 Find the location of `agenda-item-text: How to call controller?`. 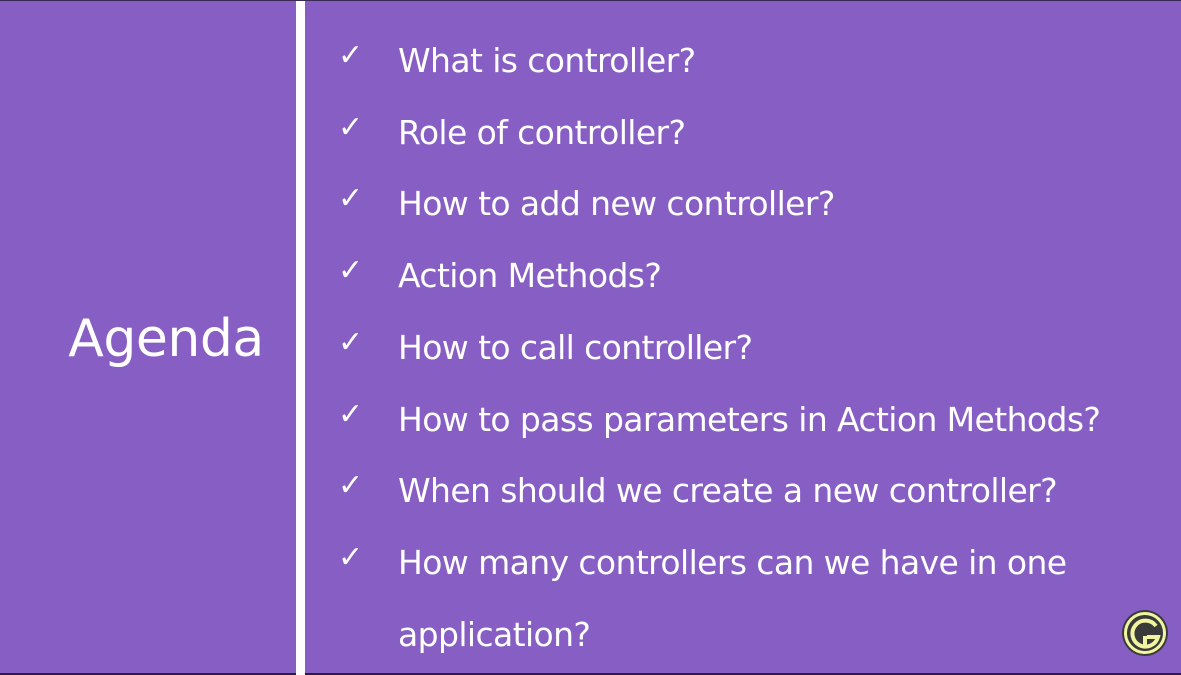

agenda-item-text: How to call controller? is located at coordinates (575, 347).